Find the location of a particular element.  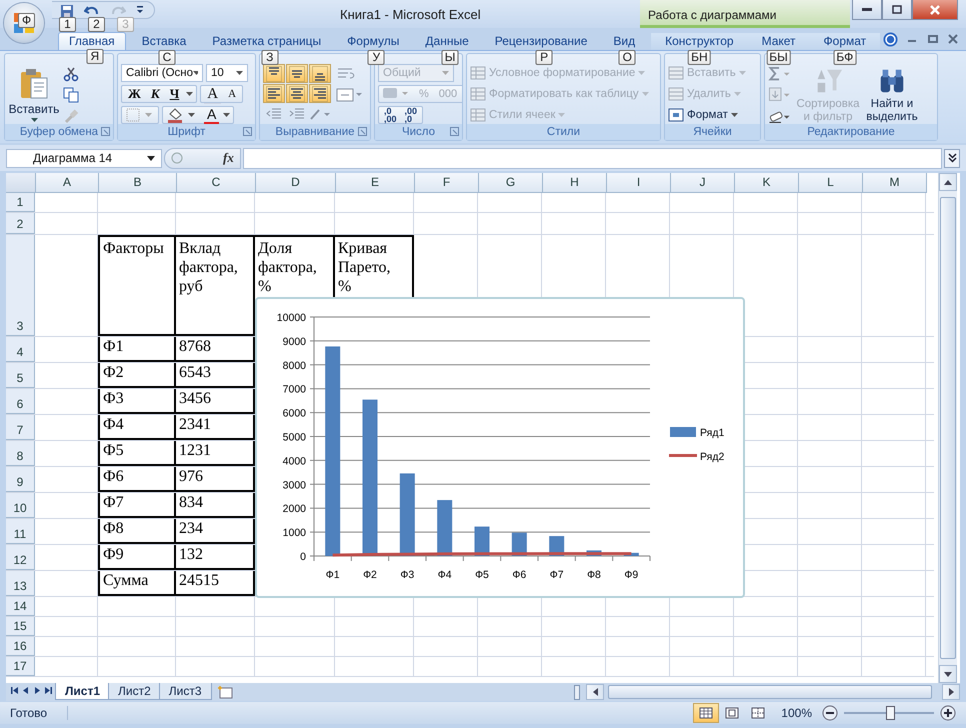

scroll-right-button is located at coordinates (951, 692).